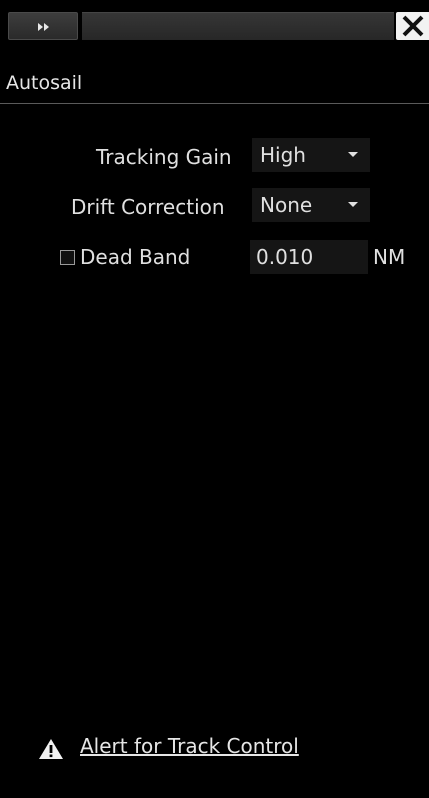  Describe the element at coordinates (148, 207) in the screenshot. I see `drift-correction-label: Drift Correction` at that location.